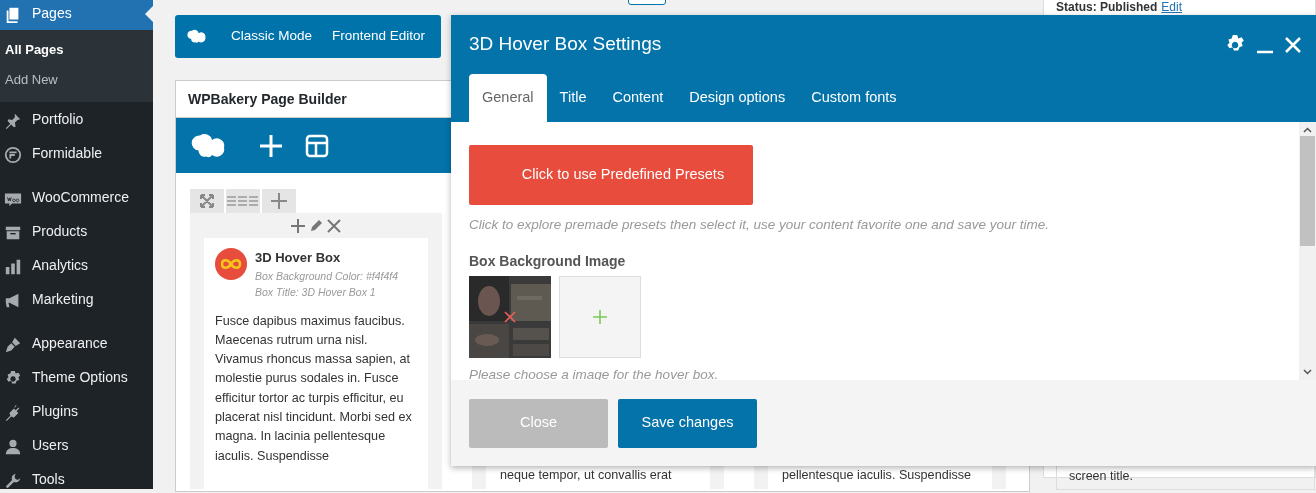 This screenshot has width=1316, height=493. I want to click on sidebar-item: Theme Options, so click(76, 377).